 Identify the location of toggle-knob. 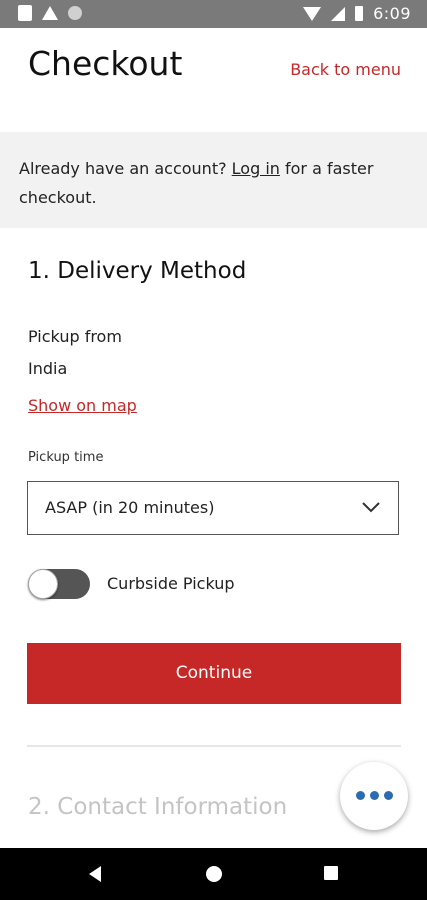
(43, 584).